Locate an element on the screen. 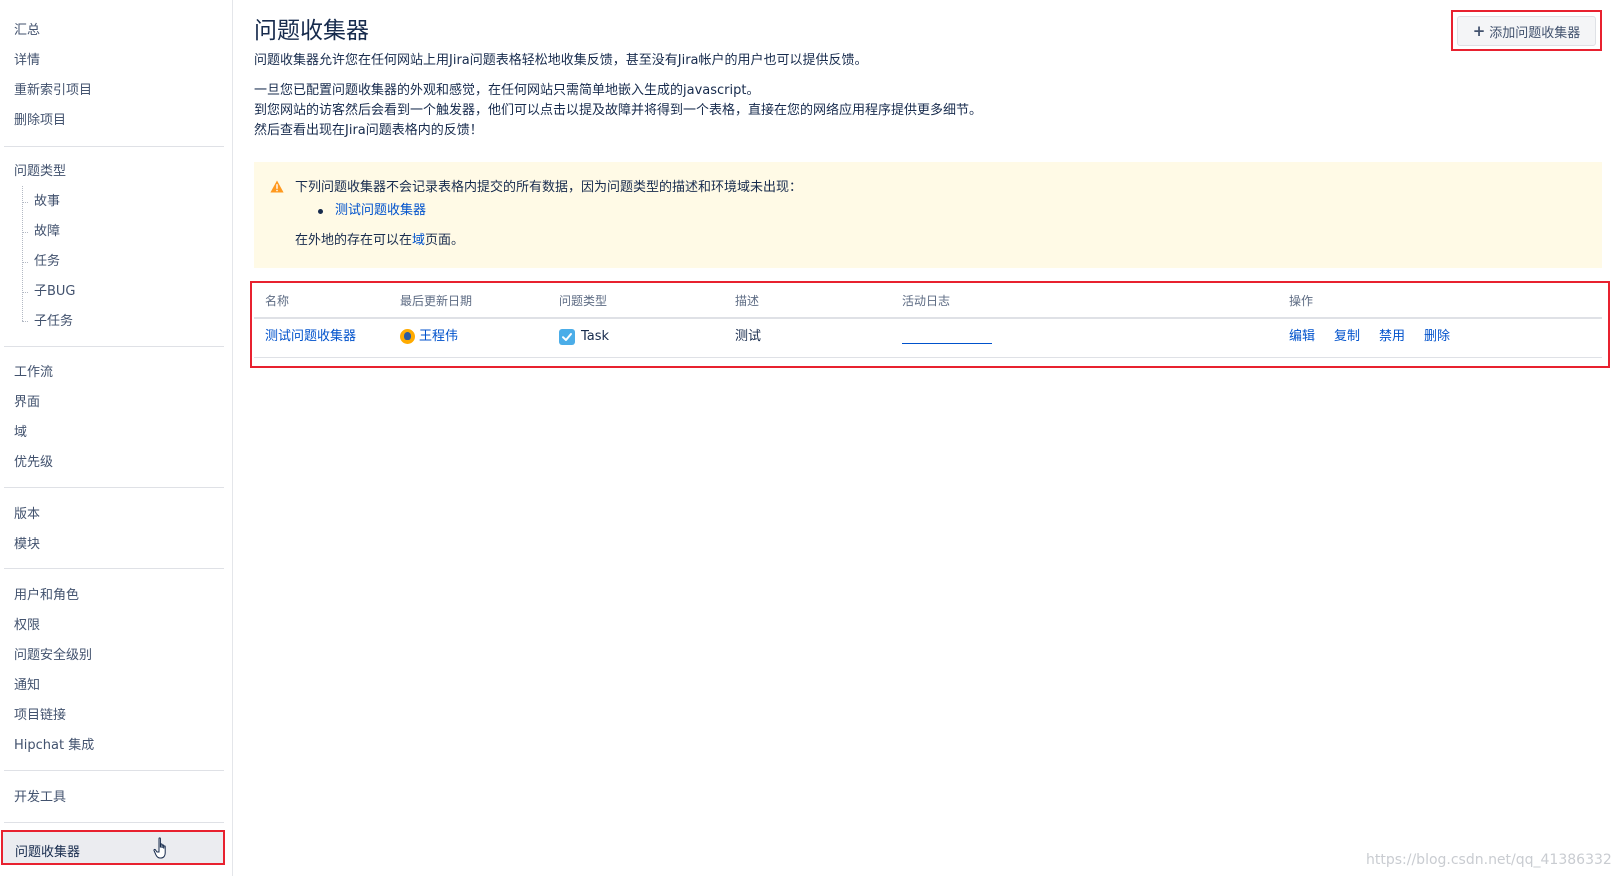 This screenshot has width=1614, height=876. add-issue-collector-button: + 添加问题收集器 is located at coordinates (1526, 31).